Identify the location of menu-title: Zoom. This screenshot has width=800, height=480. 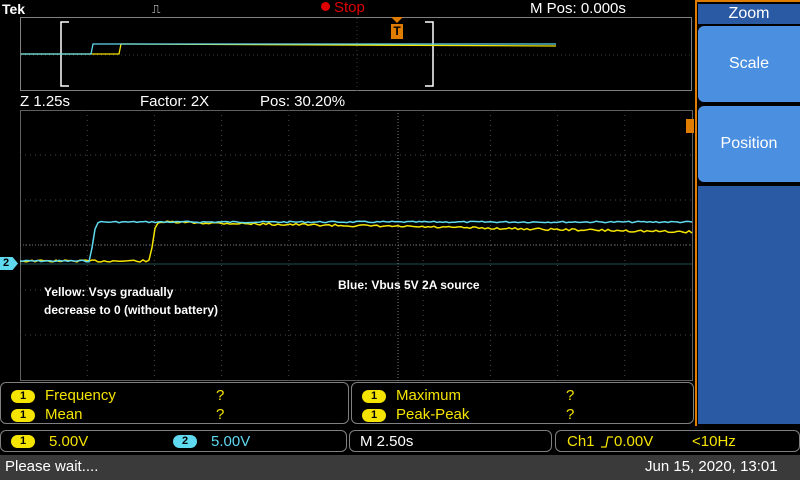
(749, 14).